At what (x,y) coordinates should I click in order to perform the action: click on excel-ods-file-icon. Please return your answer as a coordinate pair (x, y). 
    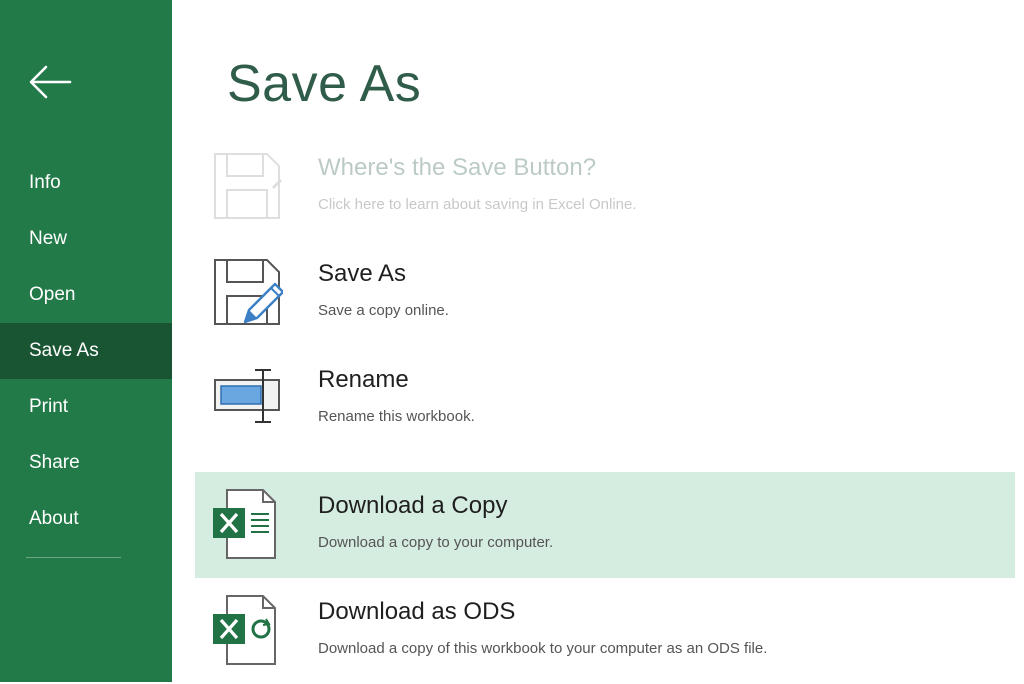
    Looking at the image, I should click on (244, 630).